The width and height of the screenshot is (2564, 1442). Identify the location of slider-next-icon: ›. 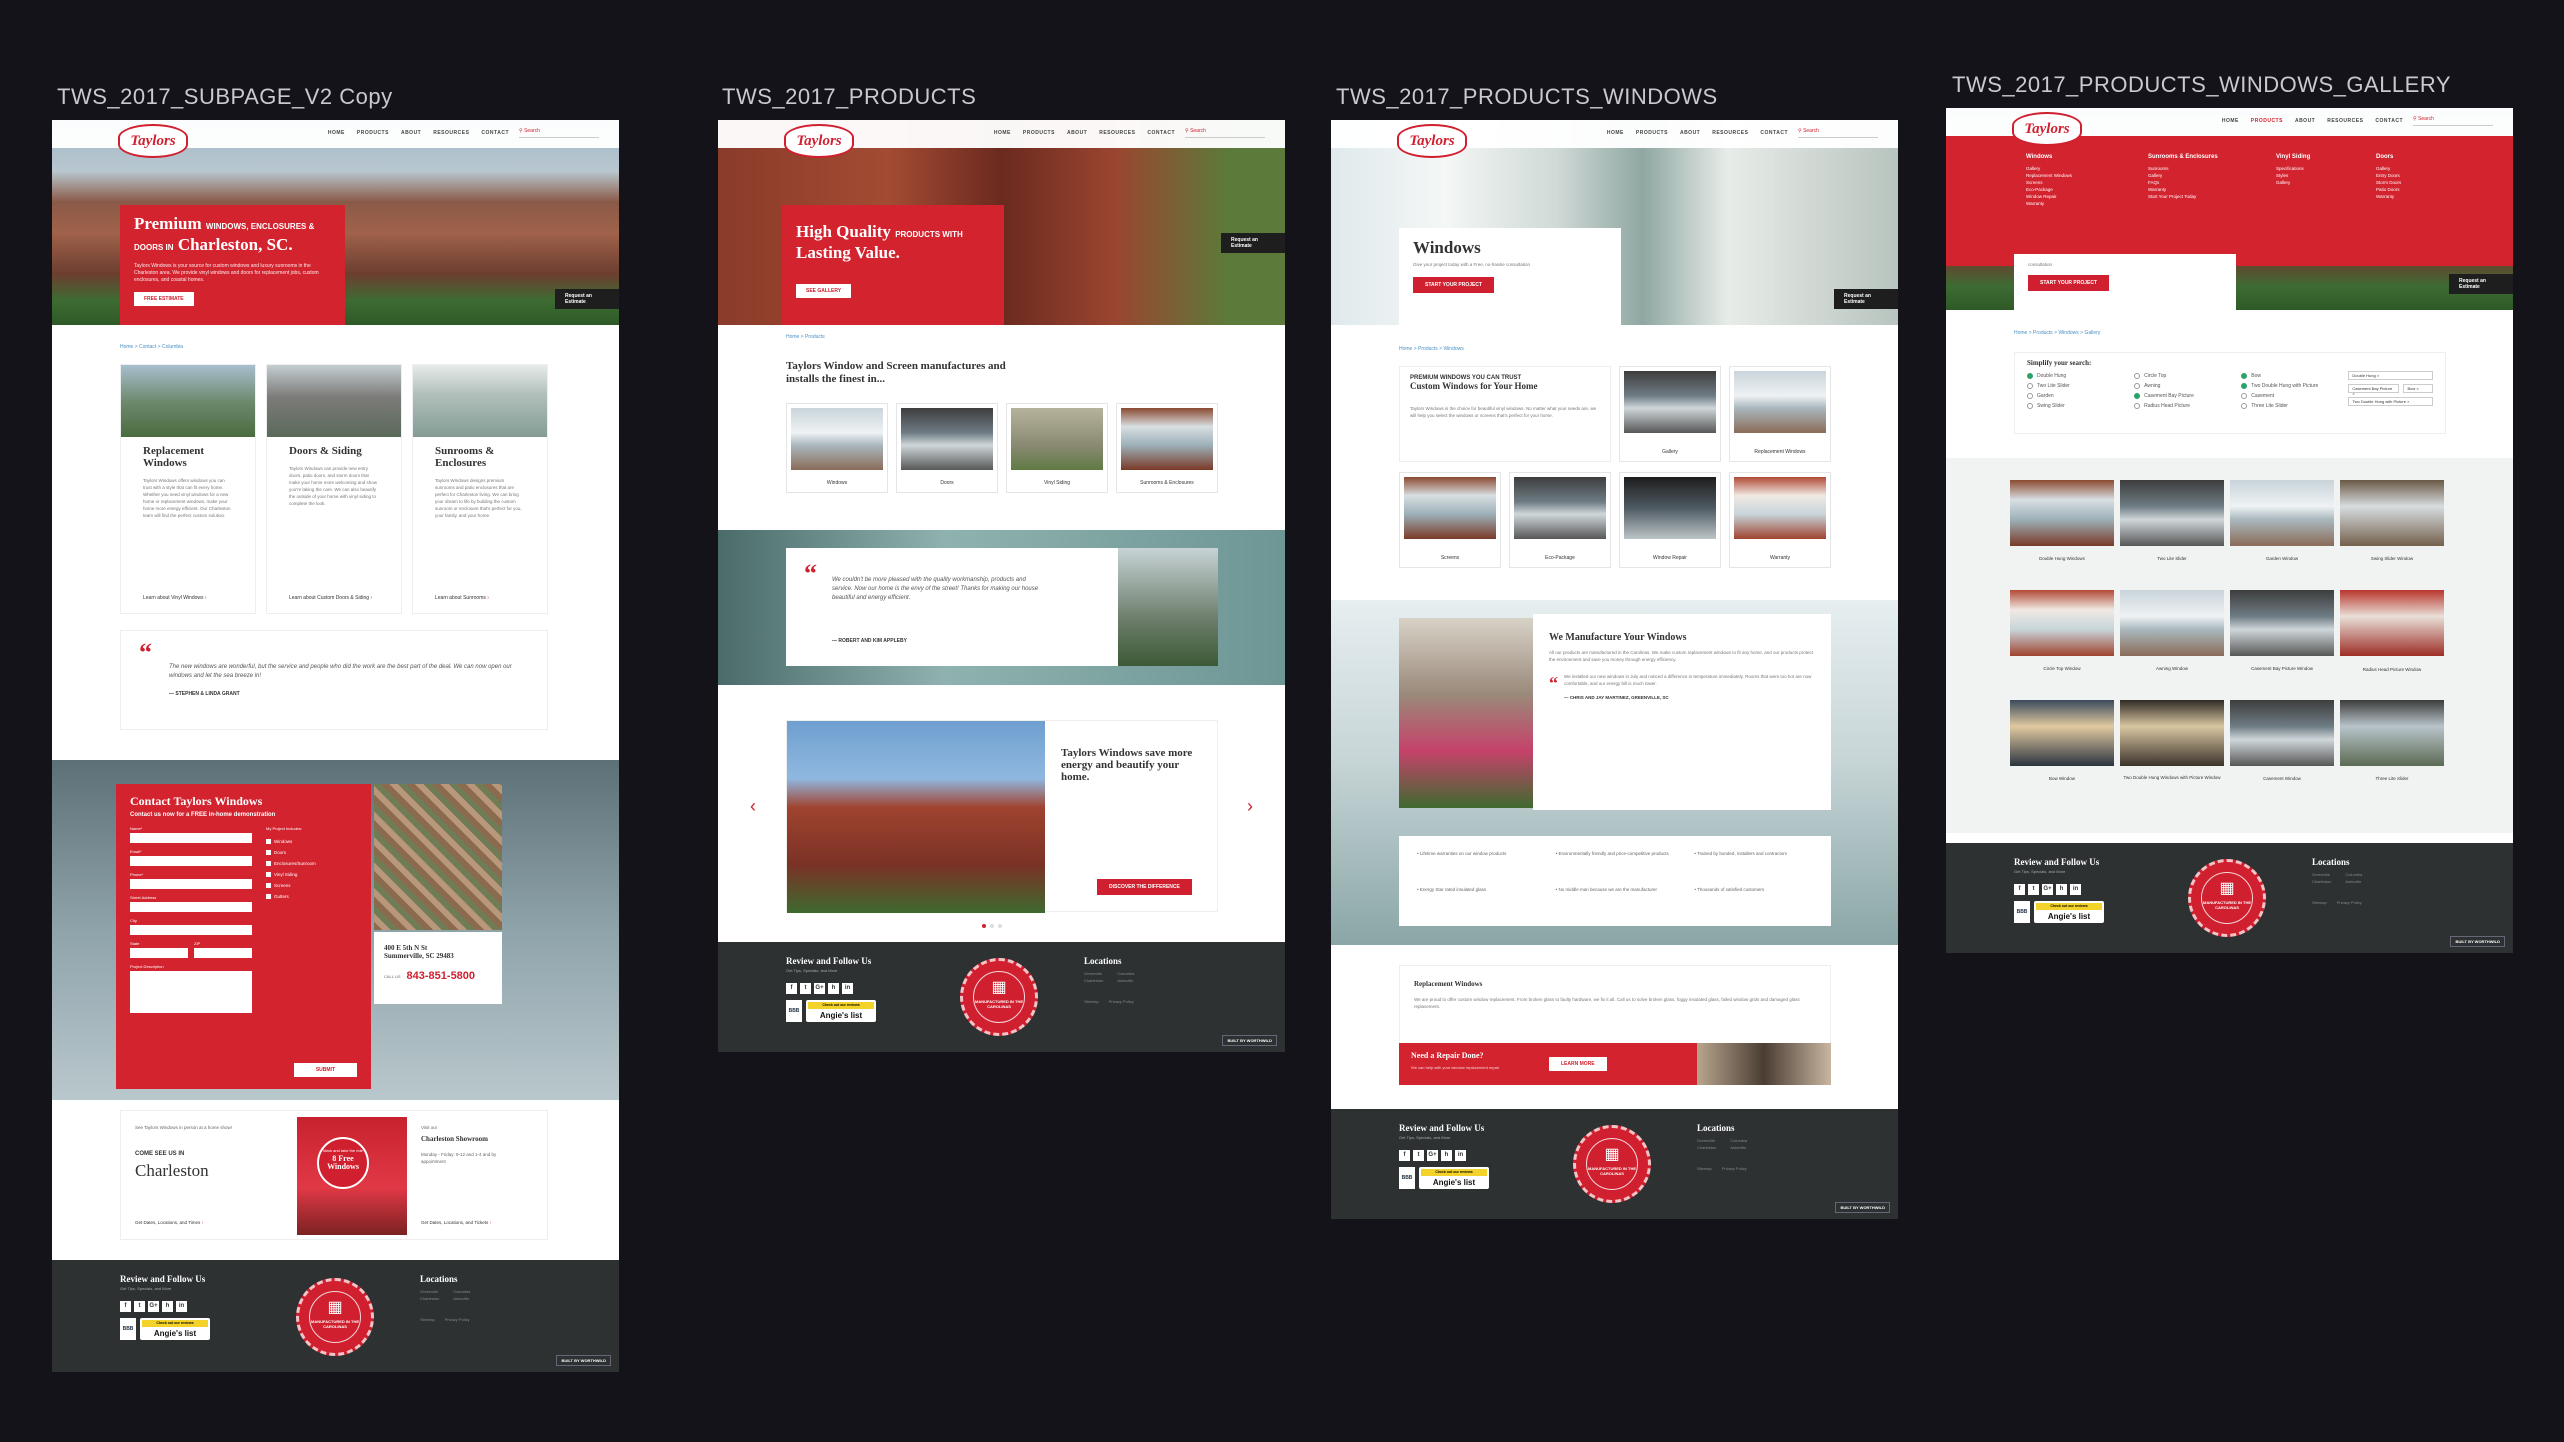
(1250, 806).